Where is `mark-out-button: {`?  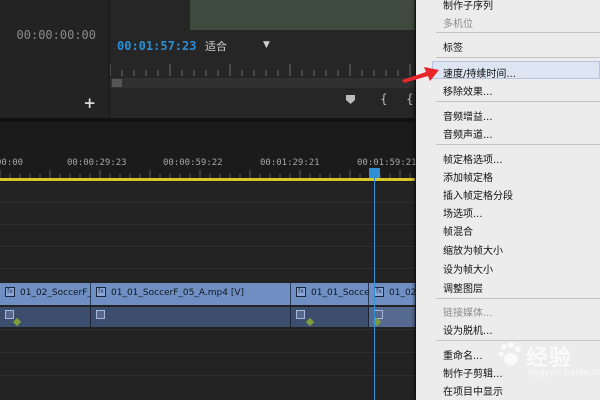
mark-out-button: { is located at coordinates (410, 99).